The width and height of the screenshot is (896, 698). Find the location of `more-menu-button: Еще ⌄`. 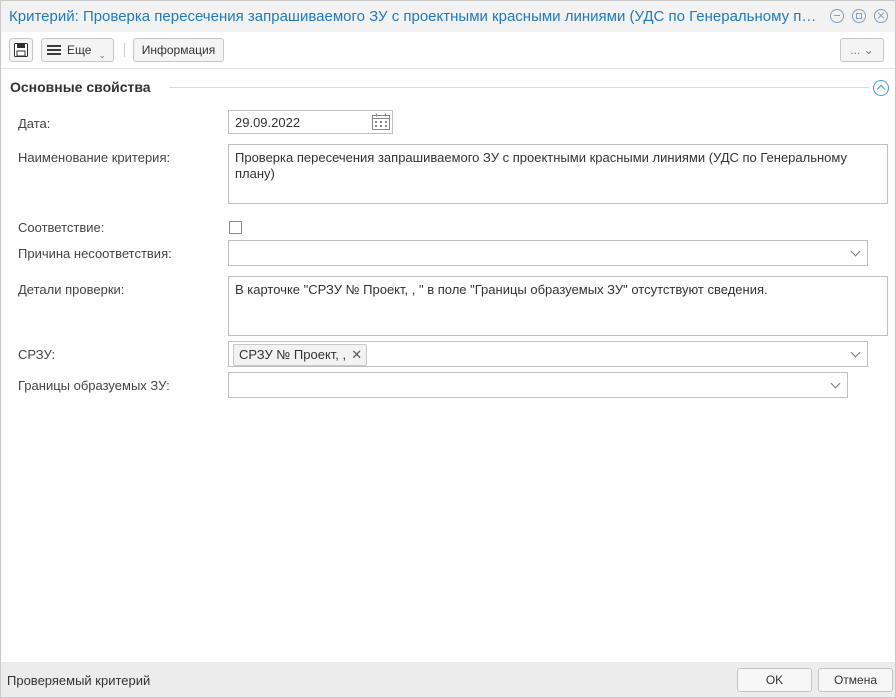

more-menu-button: Еще ⌄ is located at coordinates (77, 50).